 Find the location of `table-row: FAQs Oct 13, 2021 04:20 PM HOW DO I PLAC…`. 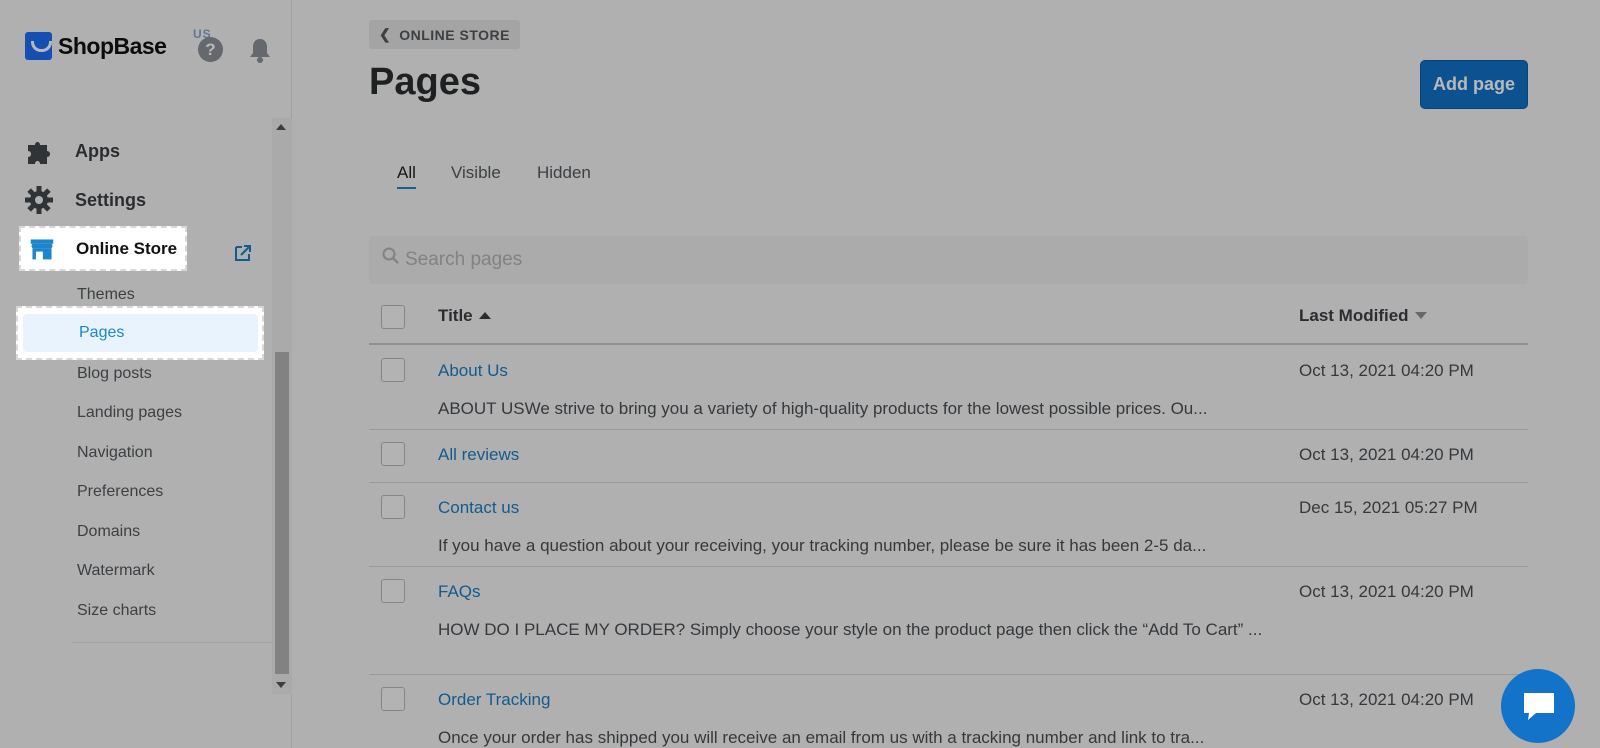

table-row: FAQs Oct 13, 2021 04:20 PM HOW DO I PLAC… is located at coordinates (948, 621).